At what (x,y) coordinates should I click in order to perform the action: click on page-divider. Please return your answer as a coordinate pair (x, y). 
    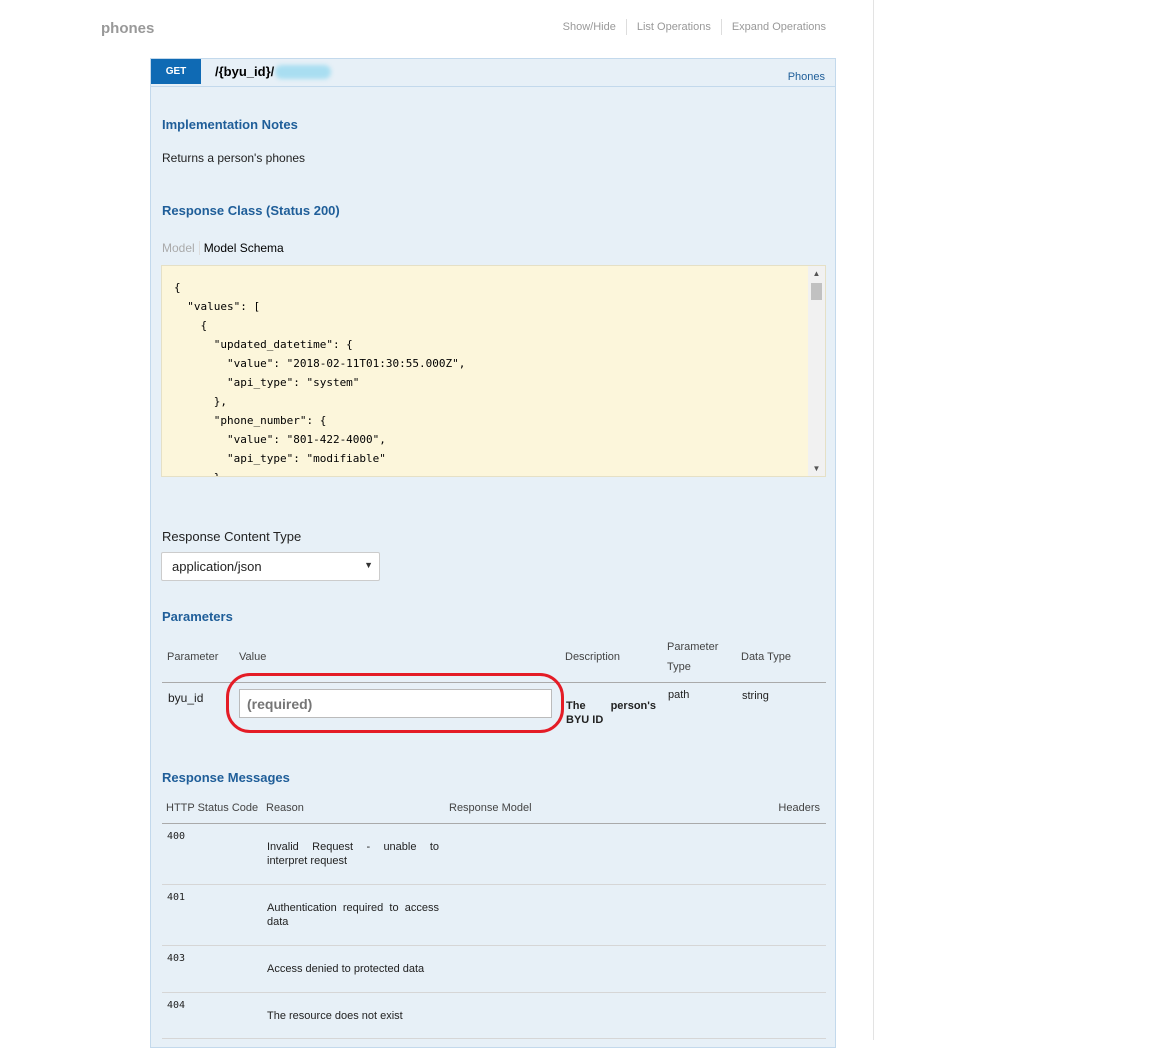
    Looking at the image, I should click on (873, 520).